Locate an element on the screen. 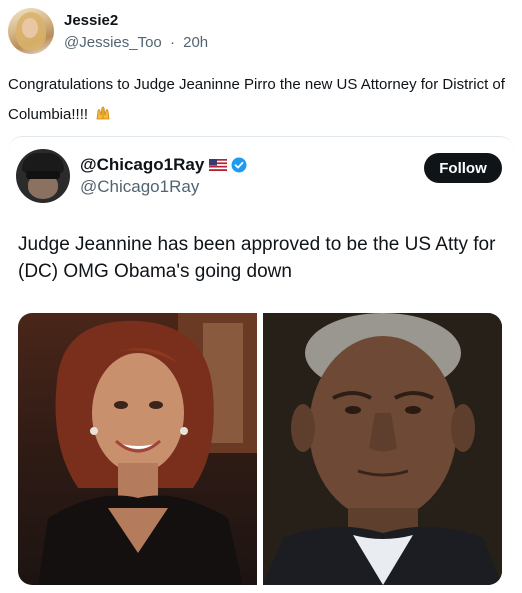 The height and width of the screenshot is (593, 522). quoted-user-names: @Chicago1Ray @Chicago1Ray is located at coordinates (163, 176).